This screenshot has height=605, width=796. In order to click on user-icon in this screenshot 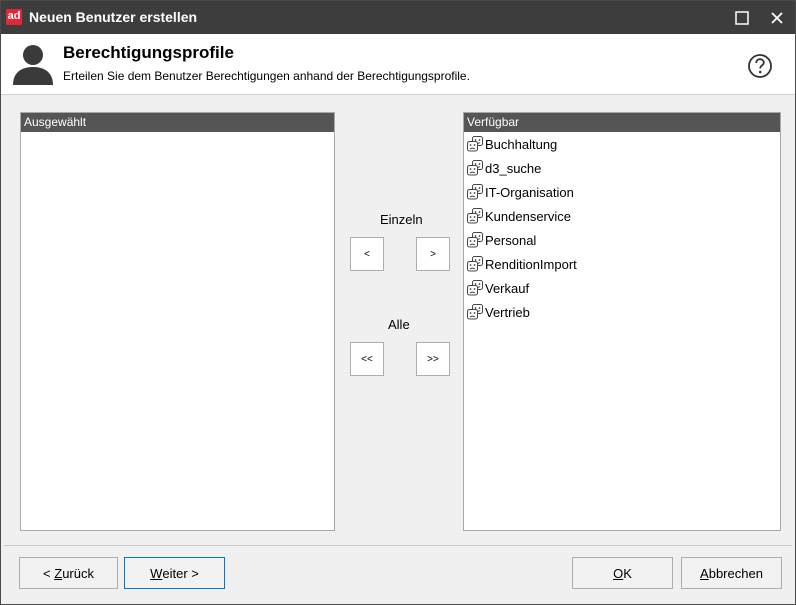, I will do `click(33, 65)`.